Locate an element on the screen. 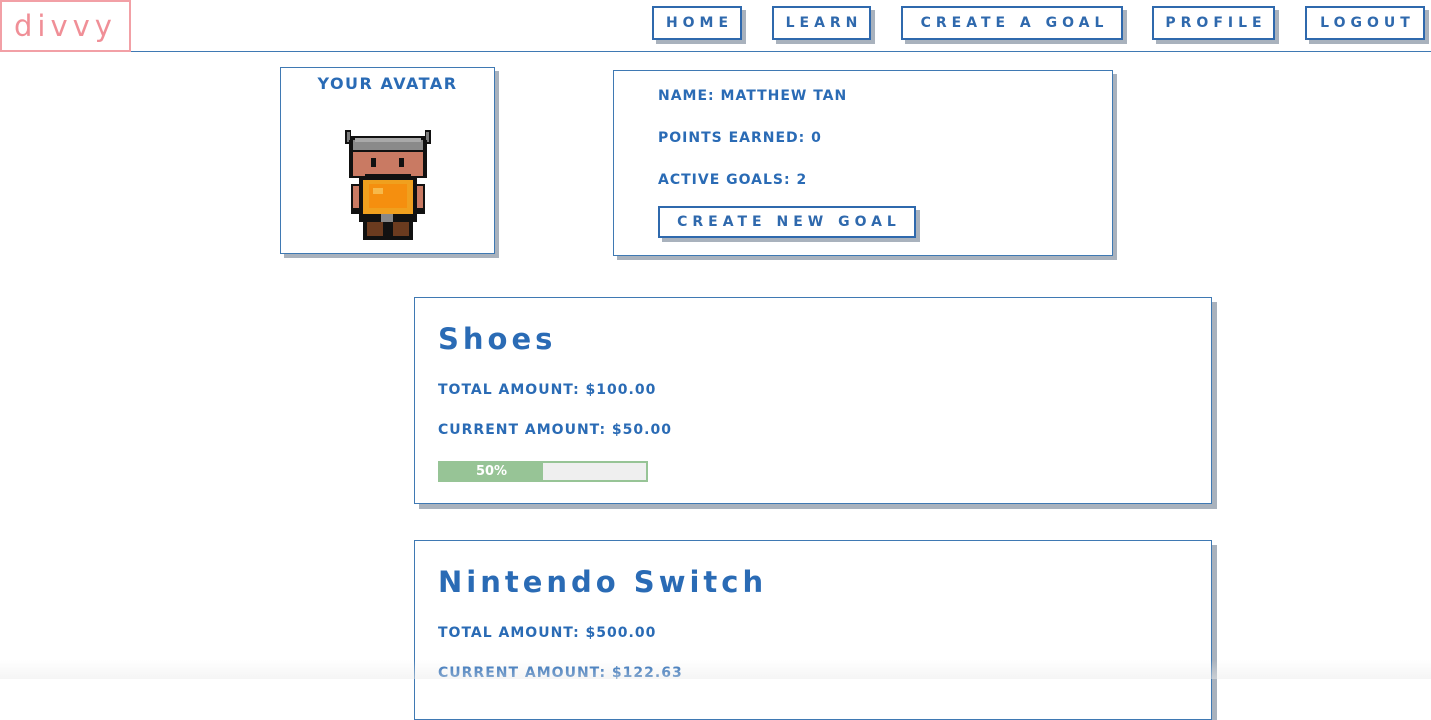  avatar-title: YOUR AVATAR is located at coordinates (387, 83).